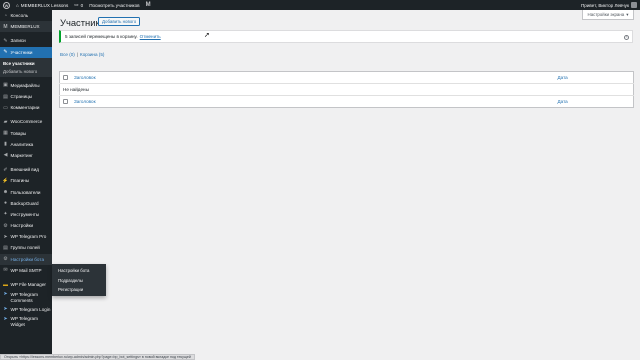 This screenshot has height=360, width=640. I want to click on wordpress-icon: W, so click(6, 5).